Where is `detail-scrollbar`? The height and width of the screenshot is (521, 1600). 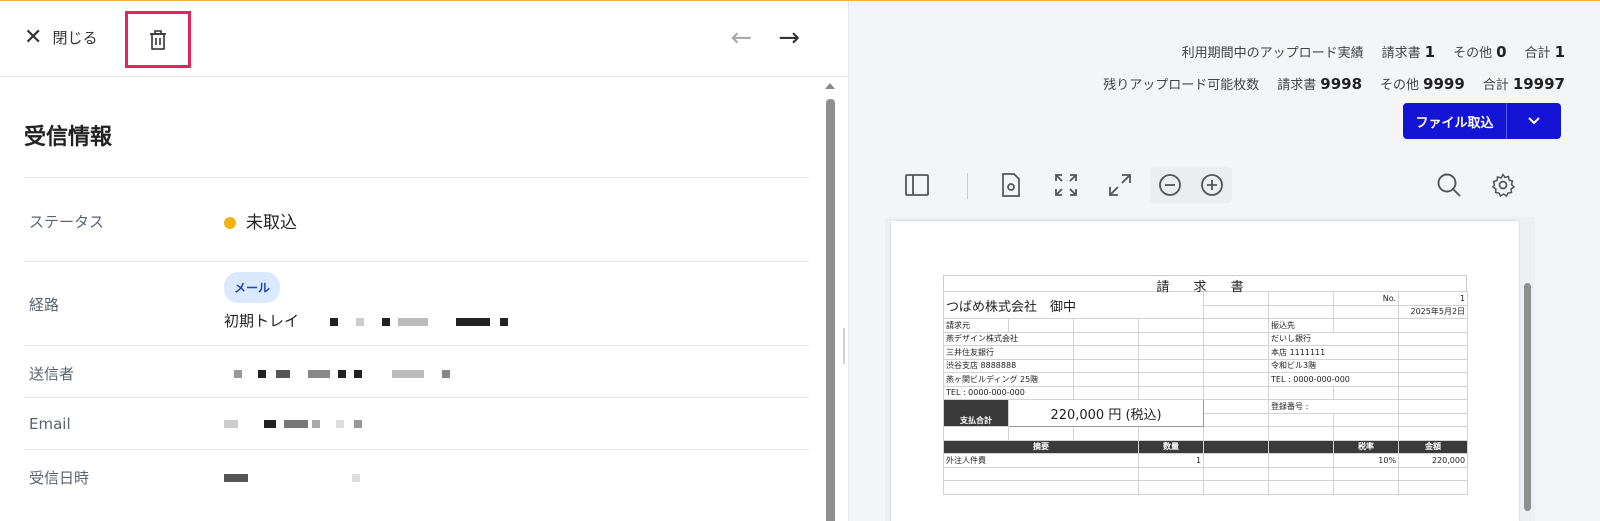 detail-scrollbar is located at coordinates (830, 310).